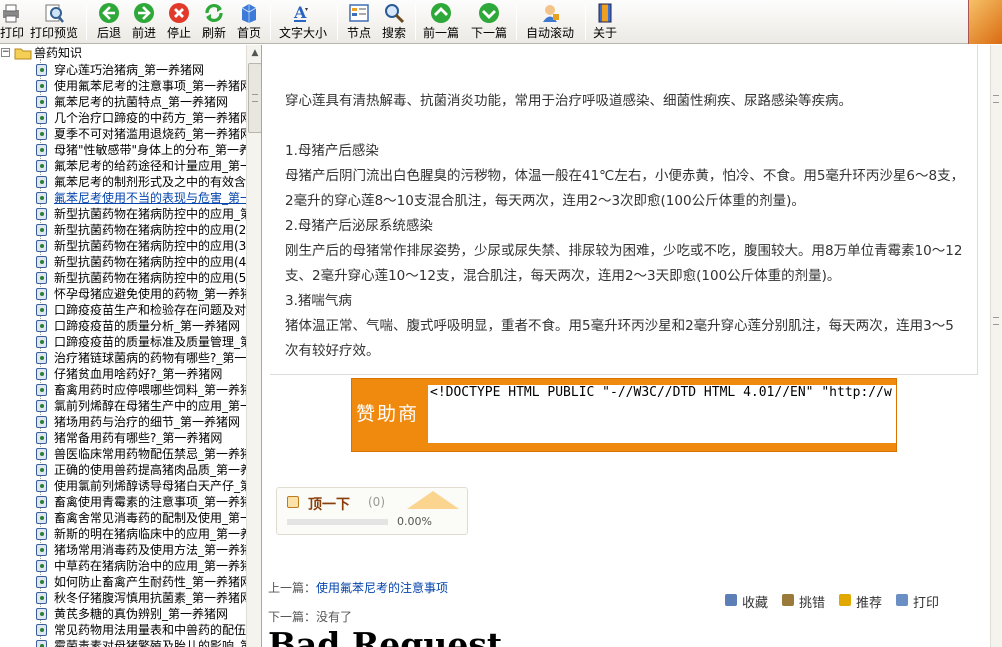 Image resolution: width=1002 pixels, height=647 pixels. I want to click on tree-item: 兽医临床常用药物配伍禁忌_第一养猪网, so click(123, 454).